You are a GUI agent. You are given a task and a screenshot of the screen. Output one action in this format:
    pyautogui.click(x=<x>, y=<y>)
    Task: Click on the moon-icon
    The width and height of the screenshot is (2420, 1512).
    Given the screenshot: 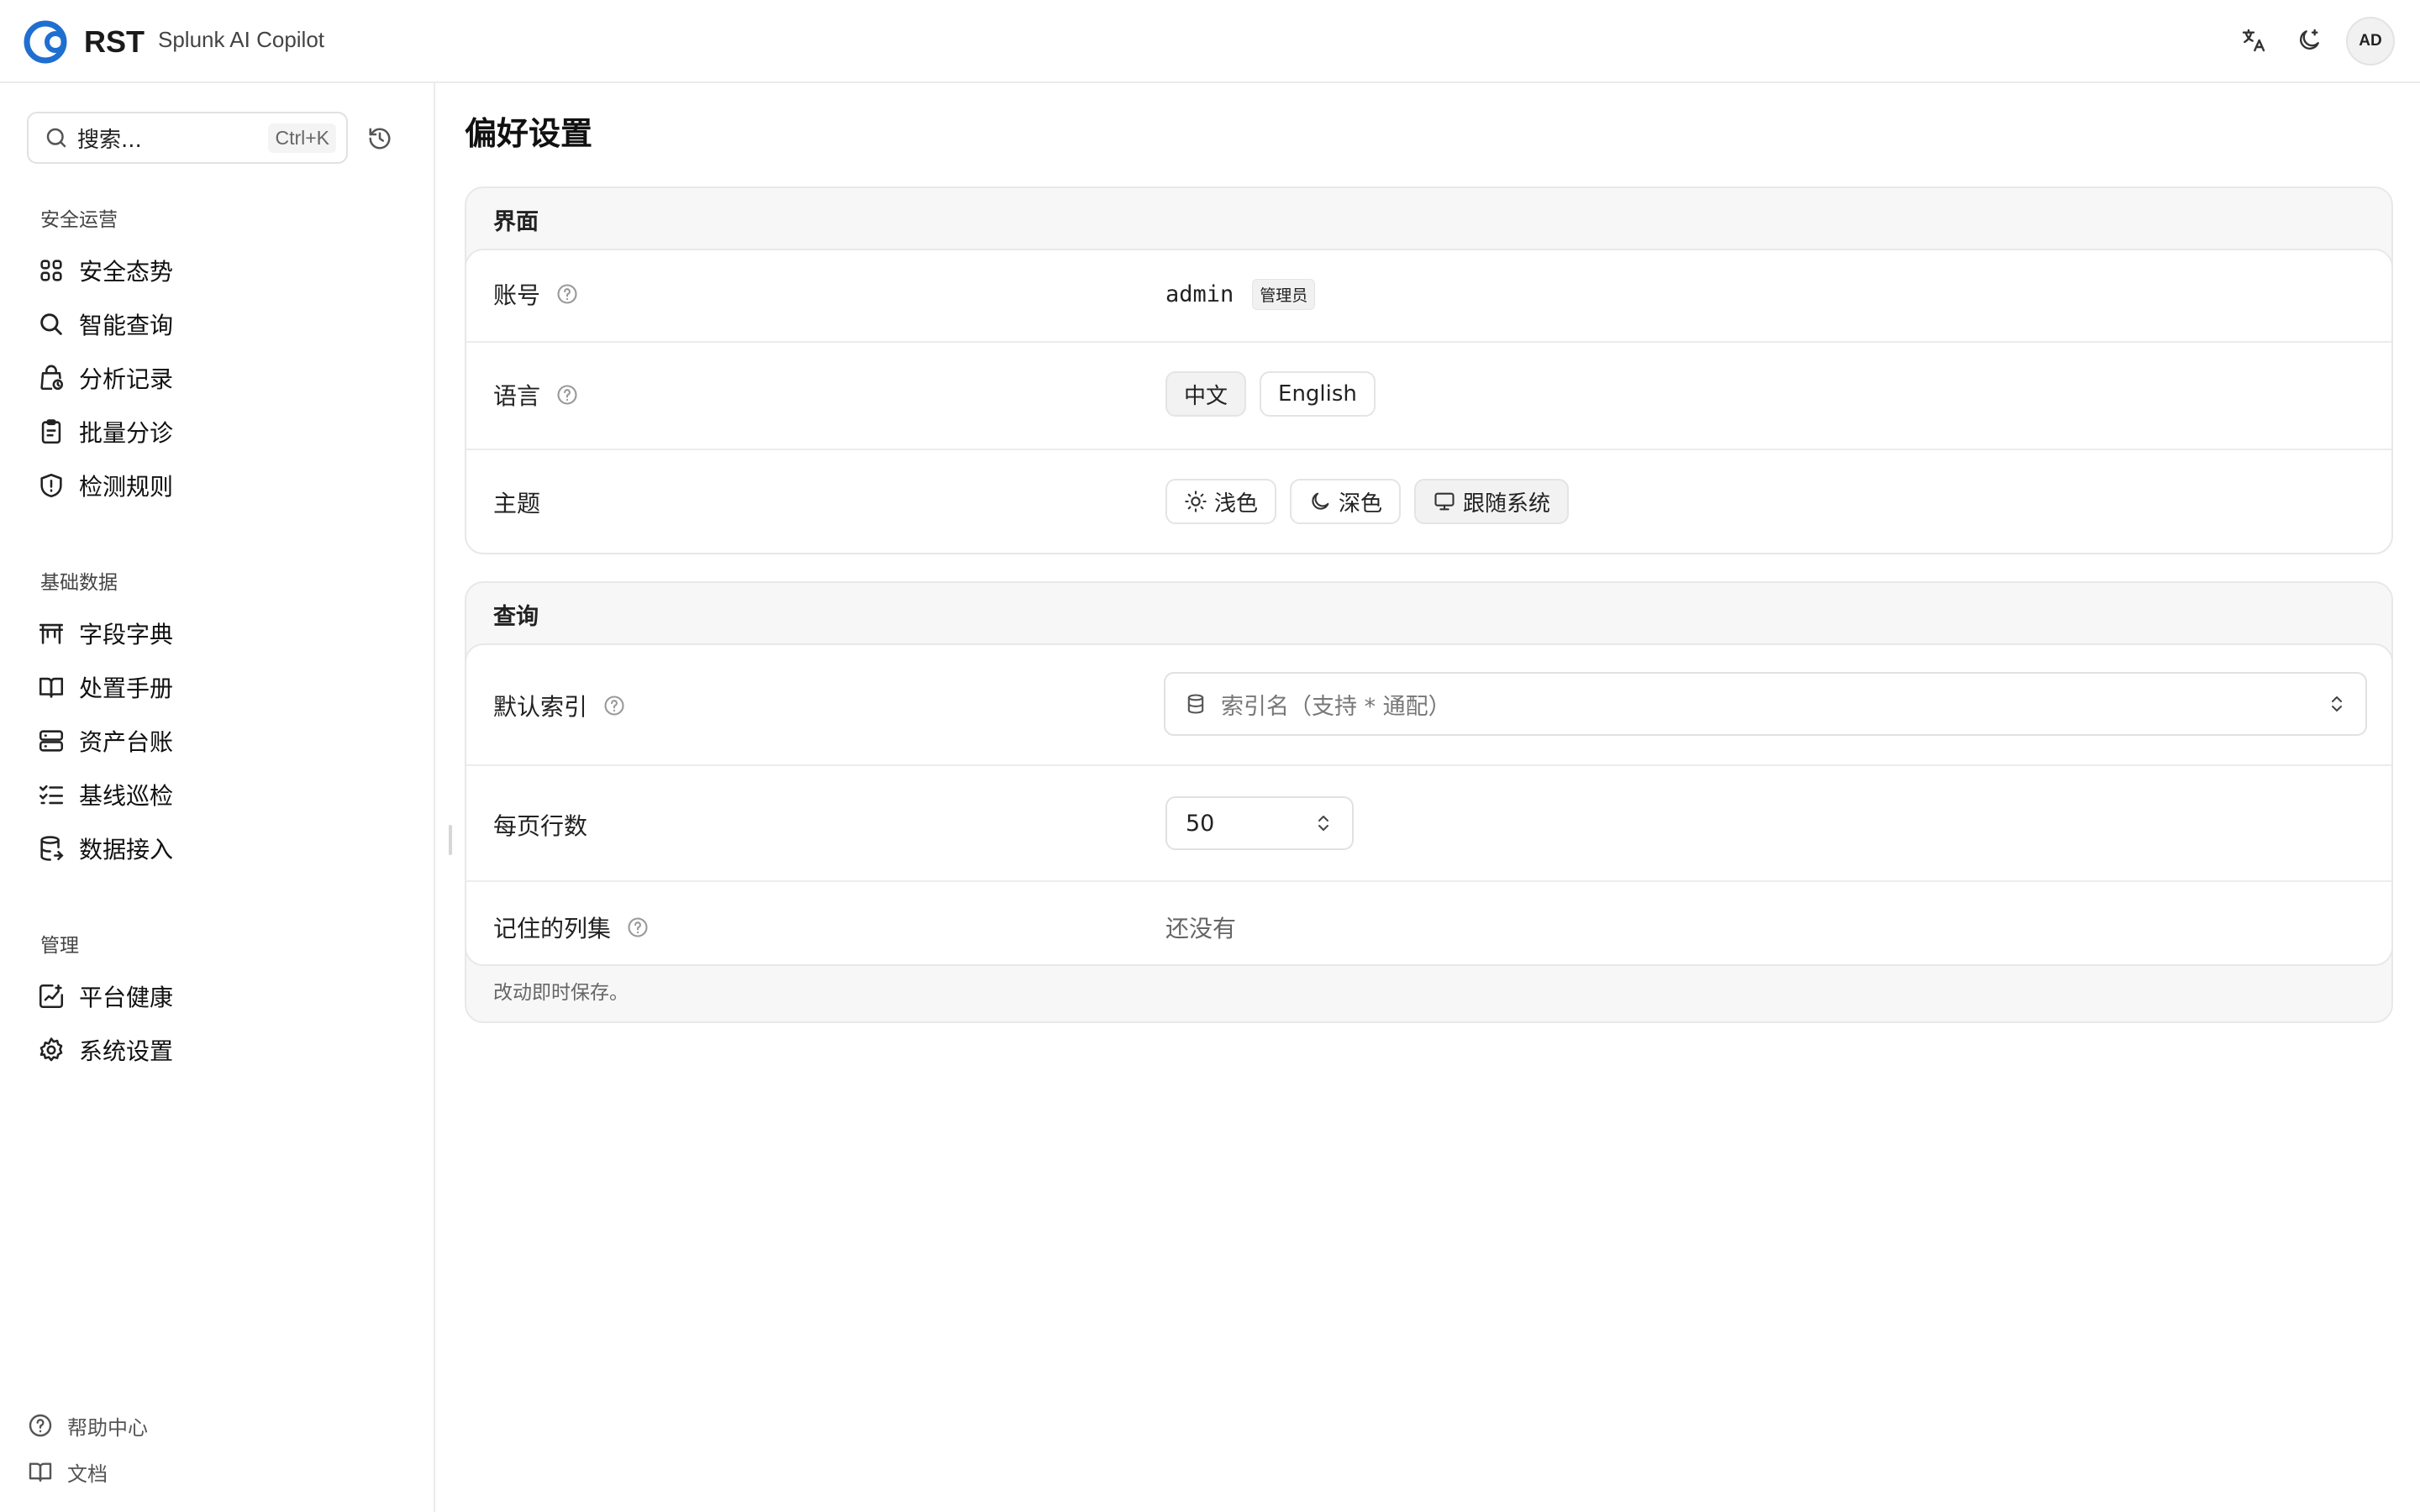 What is the action you would take?
    pyautogui.click(x=1320, y=501)
    